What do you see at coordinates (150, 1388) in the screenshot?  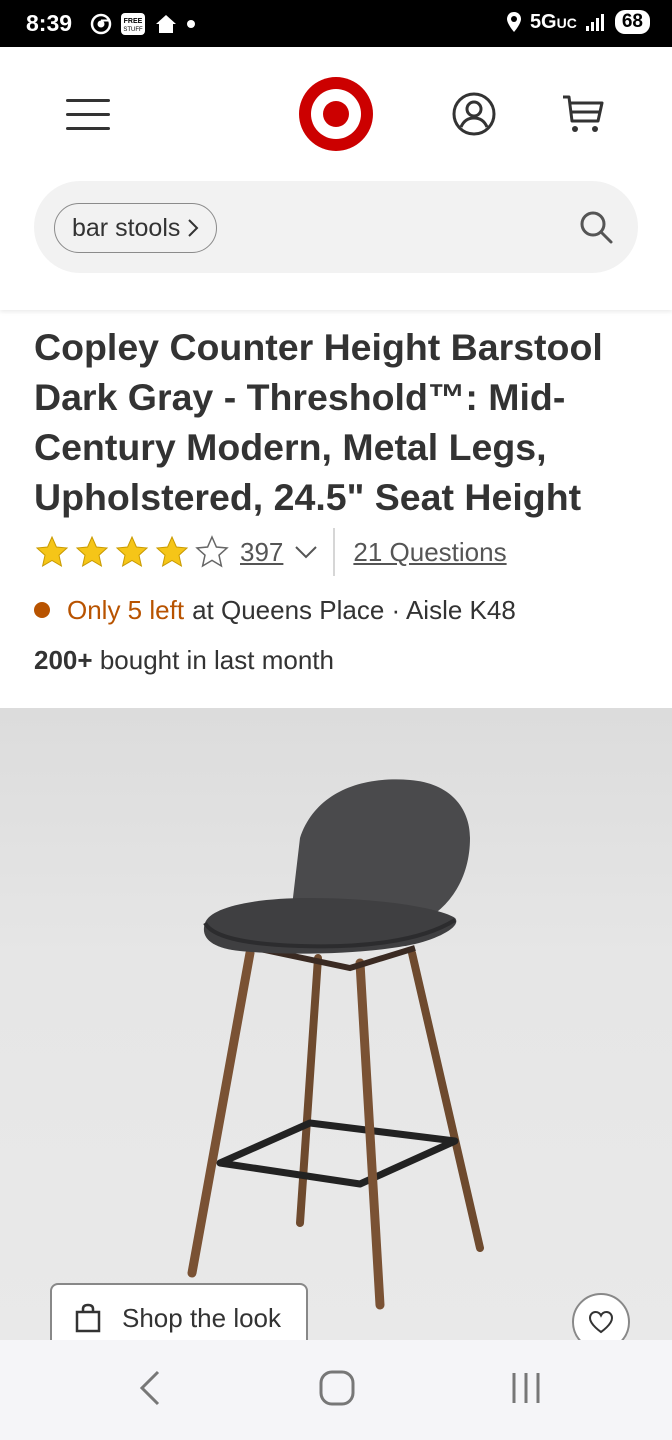 I see `back-icon` at bounding box center [150, 1388].